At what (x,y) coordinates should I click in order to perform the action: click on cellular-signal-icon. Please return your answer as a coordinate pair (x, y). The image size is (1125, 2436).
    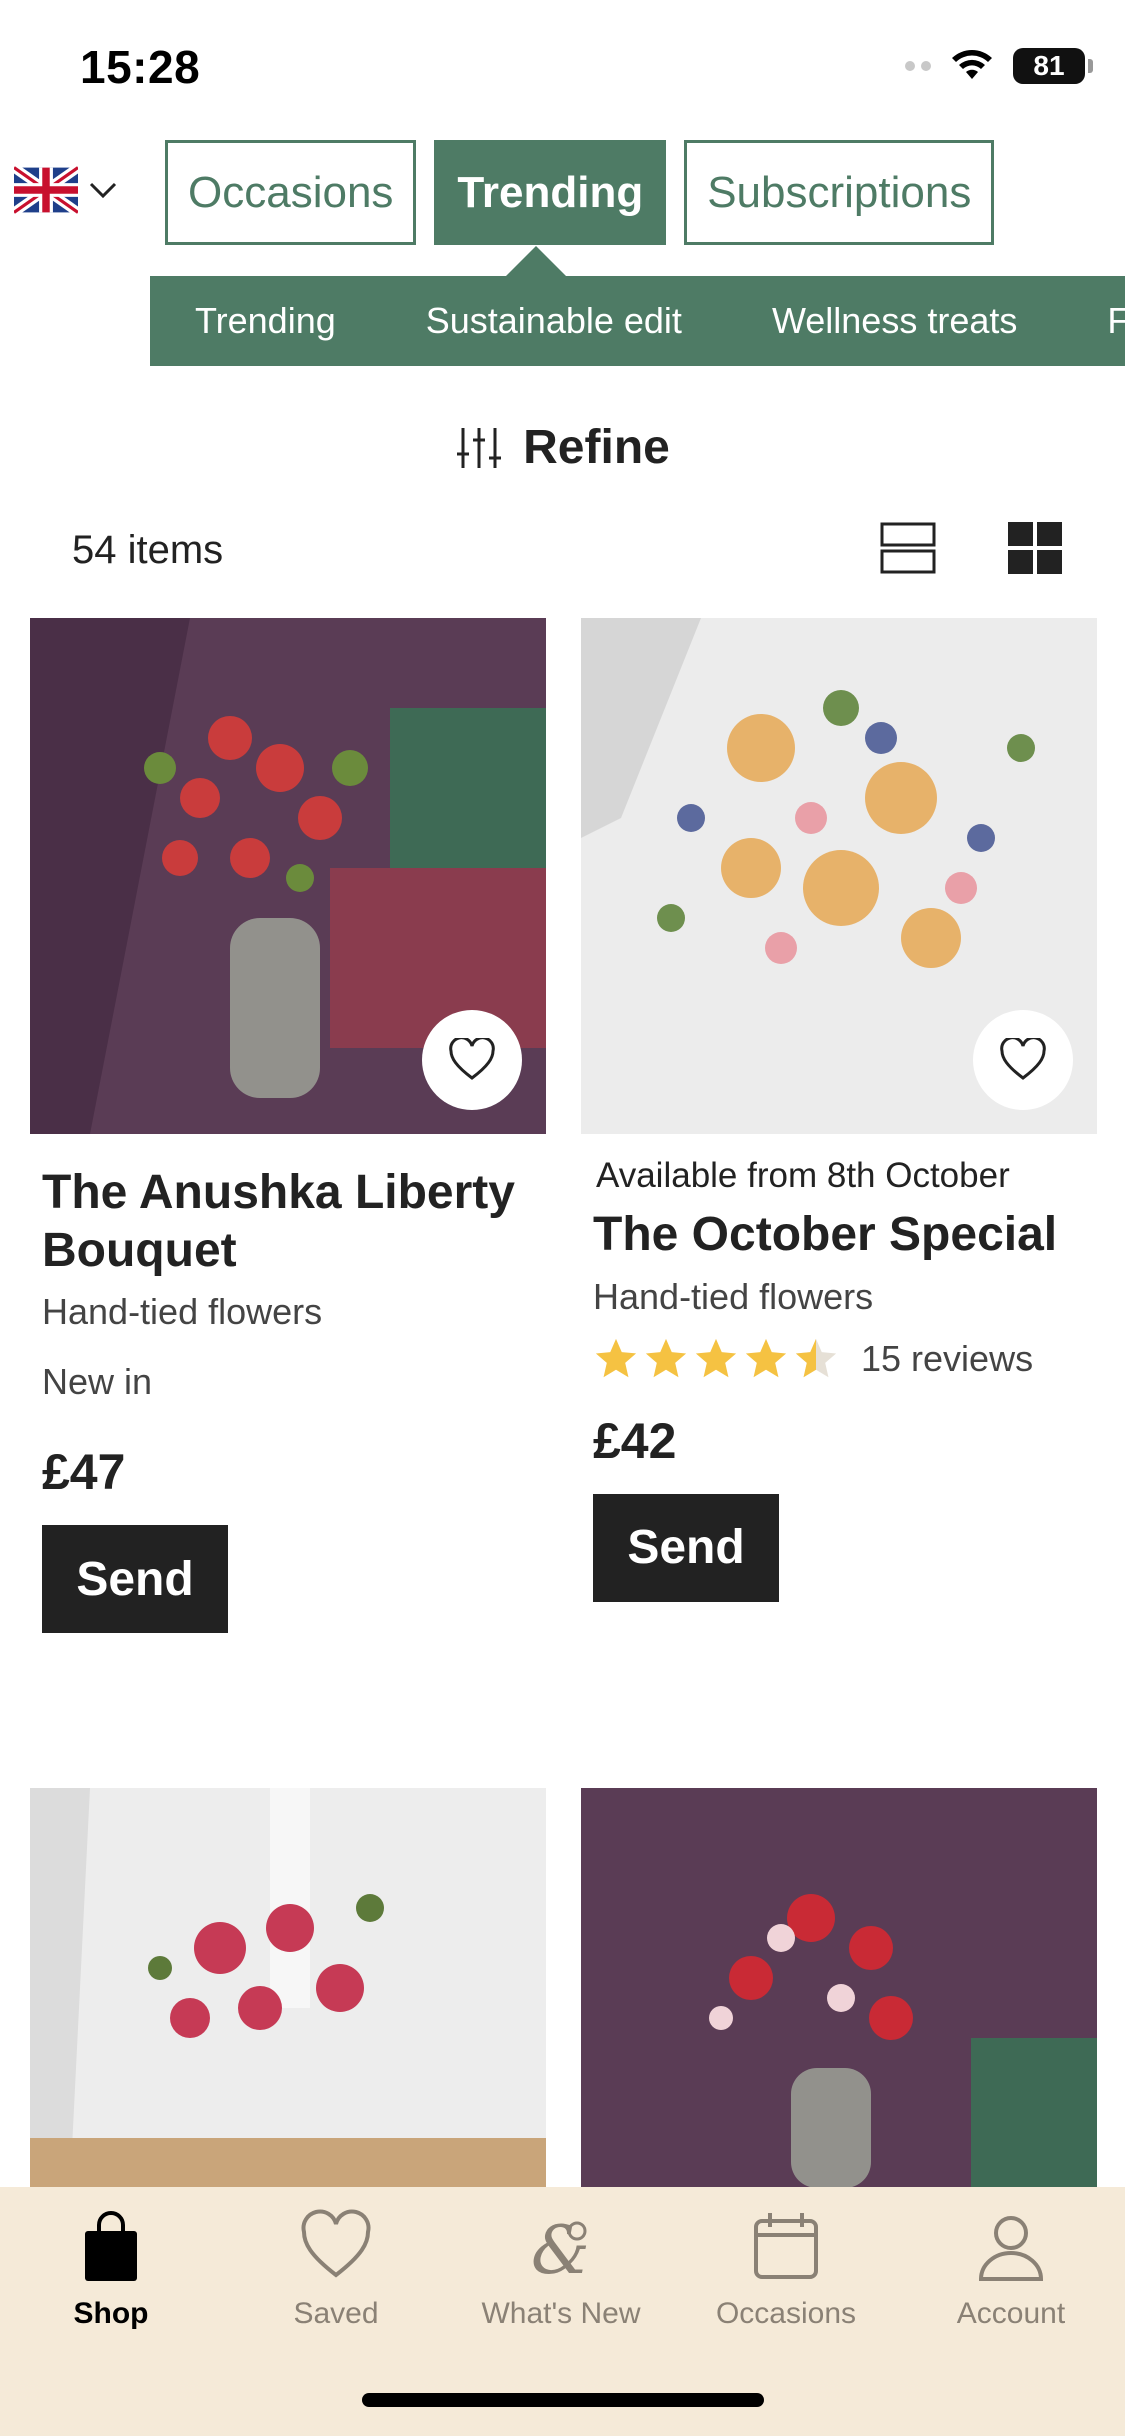
    Looking at the image, I should click on (918, 66).